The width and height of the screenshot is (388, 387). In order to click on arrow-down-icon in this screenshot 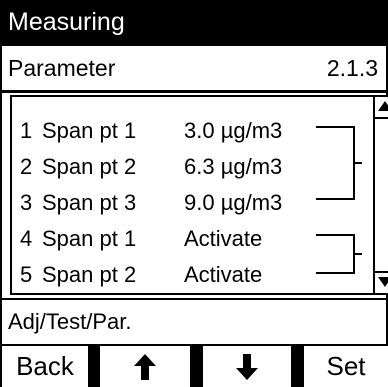, I will do `click(247, 367)`.